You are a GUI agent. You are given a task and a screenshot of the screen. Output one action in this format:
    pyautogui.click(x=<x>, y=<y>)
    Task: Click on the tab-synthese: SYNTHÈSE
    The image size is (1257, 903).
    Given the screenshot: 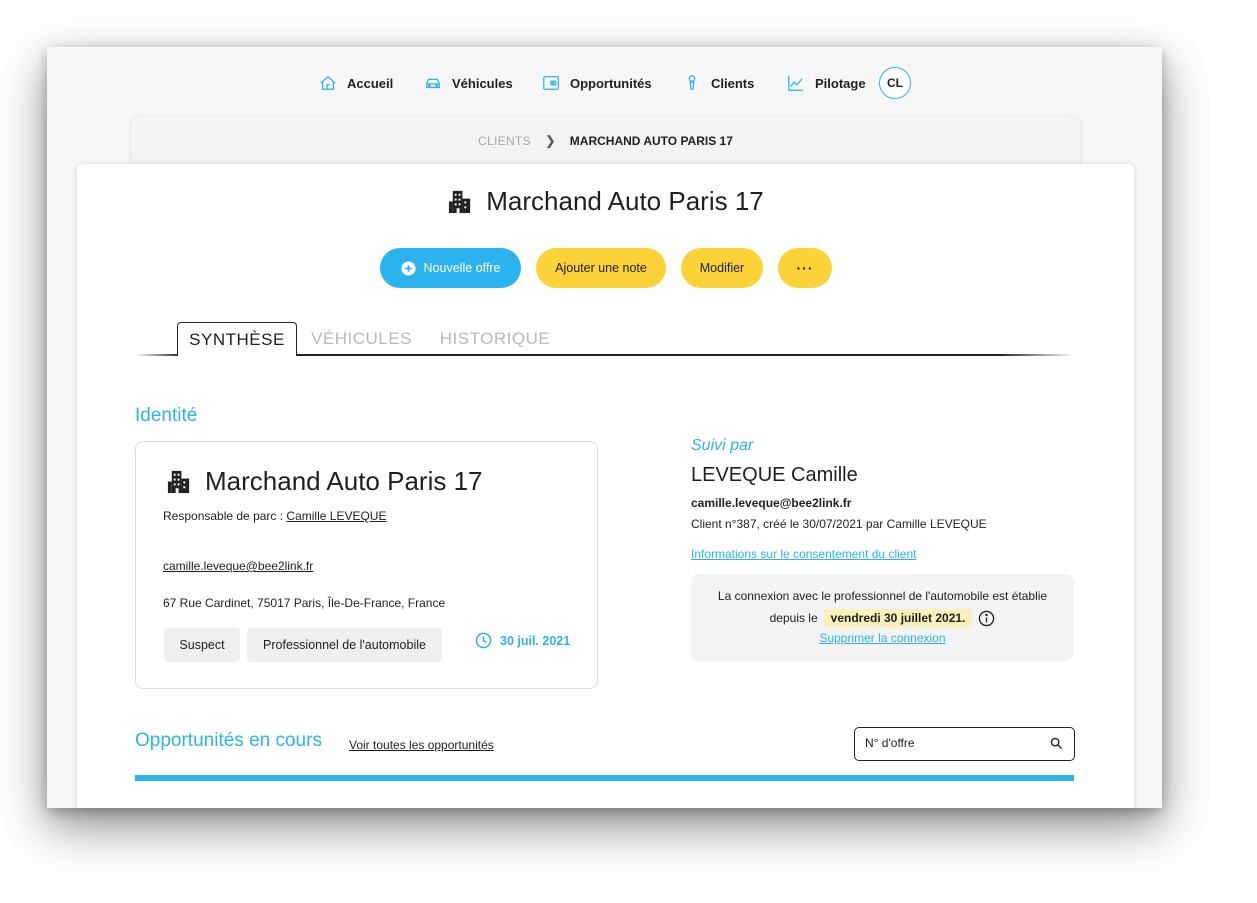 What is the action you would take?
    pyautogui.click(x=237, y=339)
    